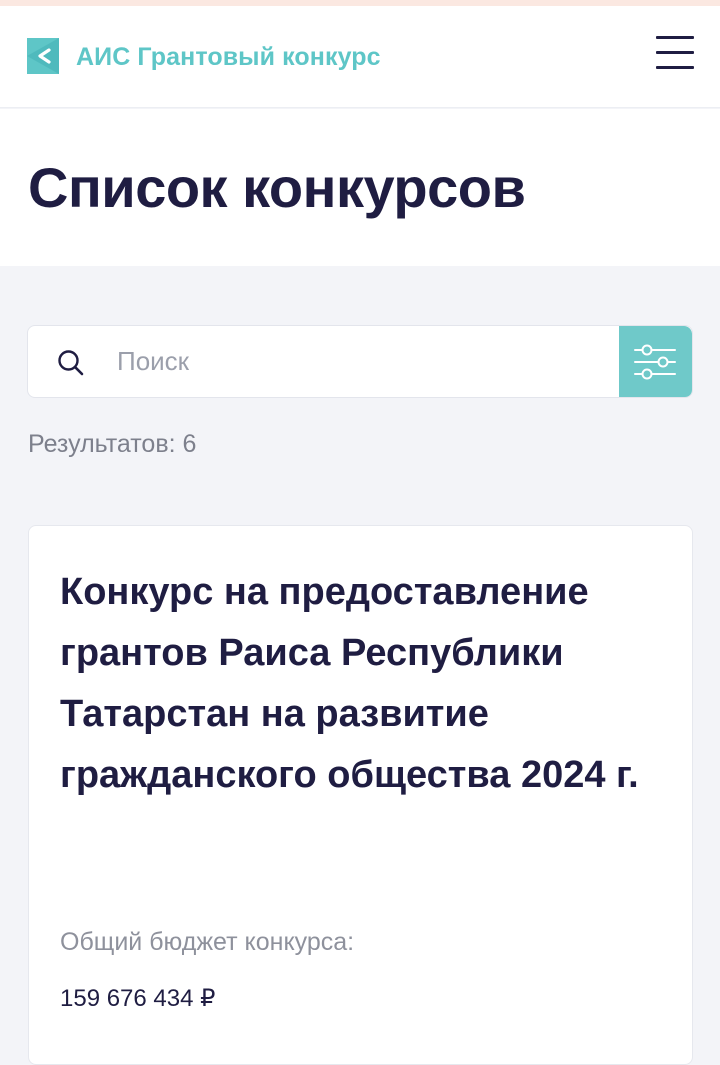 Image resolution: width=720 pixels, height=1065 pixels. I want to click on filter-button, so click(655, 361).